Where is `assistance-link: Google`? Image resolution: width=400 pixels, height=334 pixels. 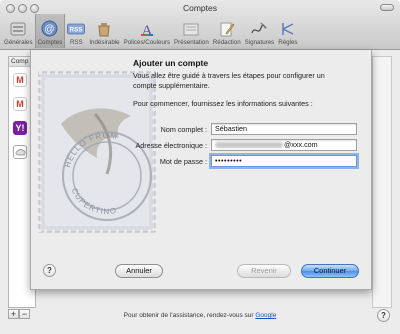 assistance-link: Google is located at coordinates (265, 315).